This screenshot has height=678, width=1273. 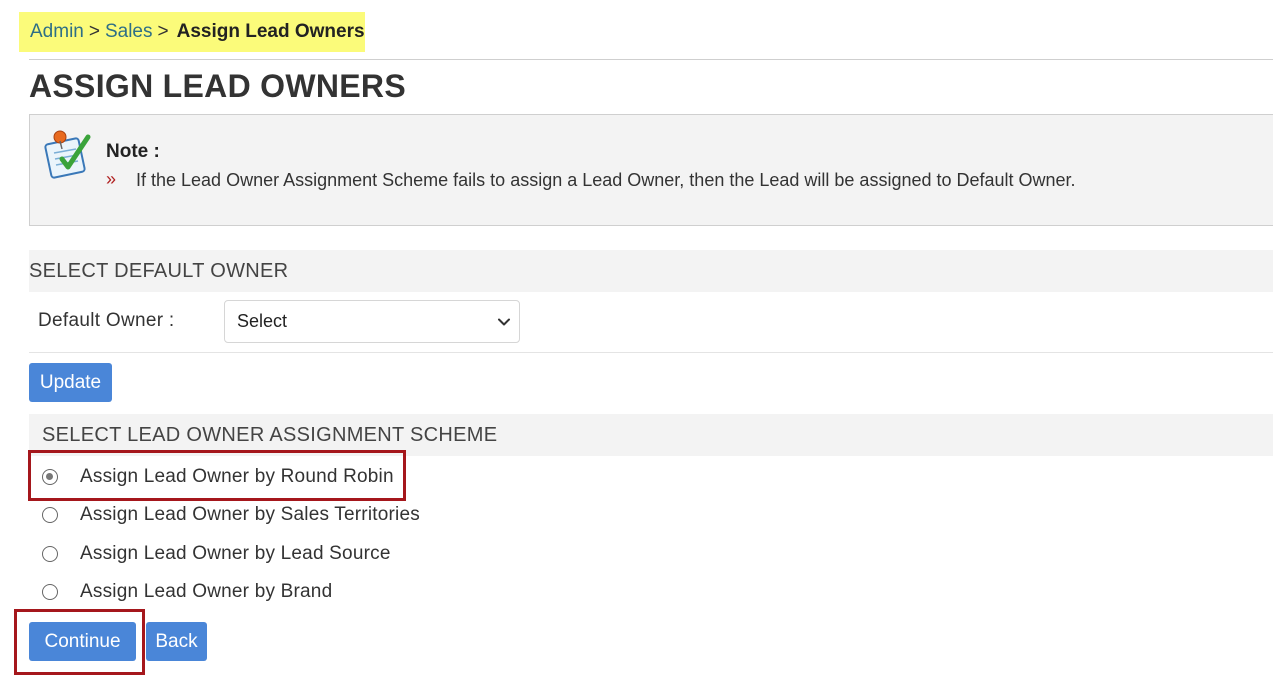 What do you see at coordinates (372, 321) in the screenshot?
I see `default-owner-select: Select` at bounding box center [372, 321].